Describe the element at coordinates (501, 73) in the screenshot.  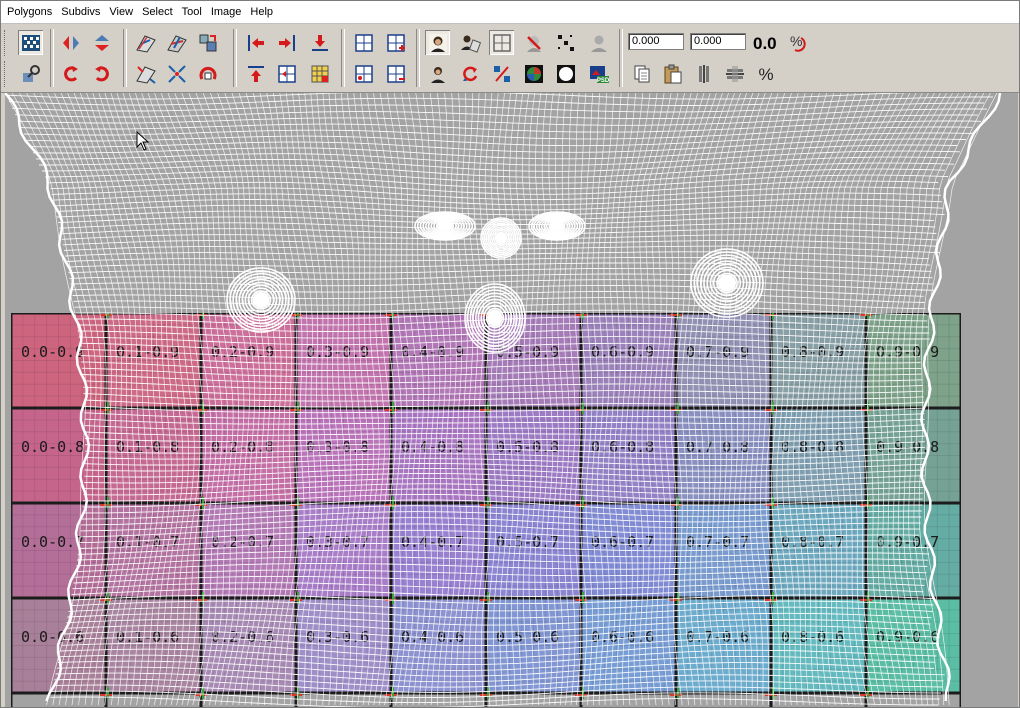
I see `uv-ratio-icon` at that location.